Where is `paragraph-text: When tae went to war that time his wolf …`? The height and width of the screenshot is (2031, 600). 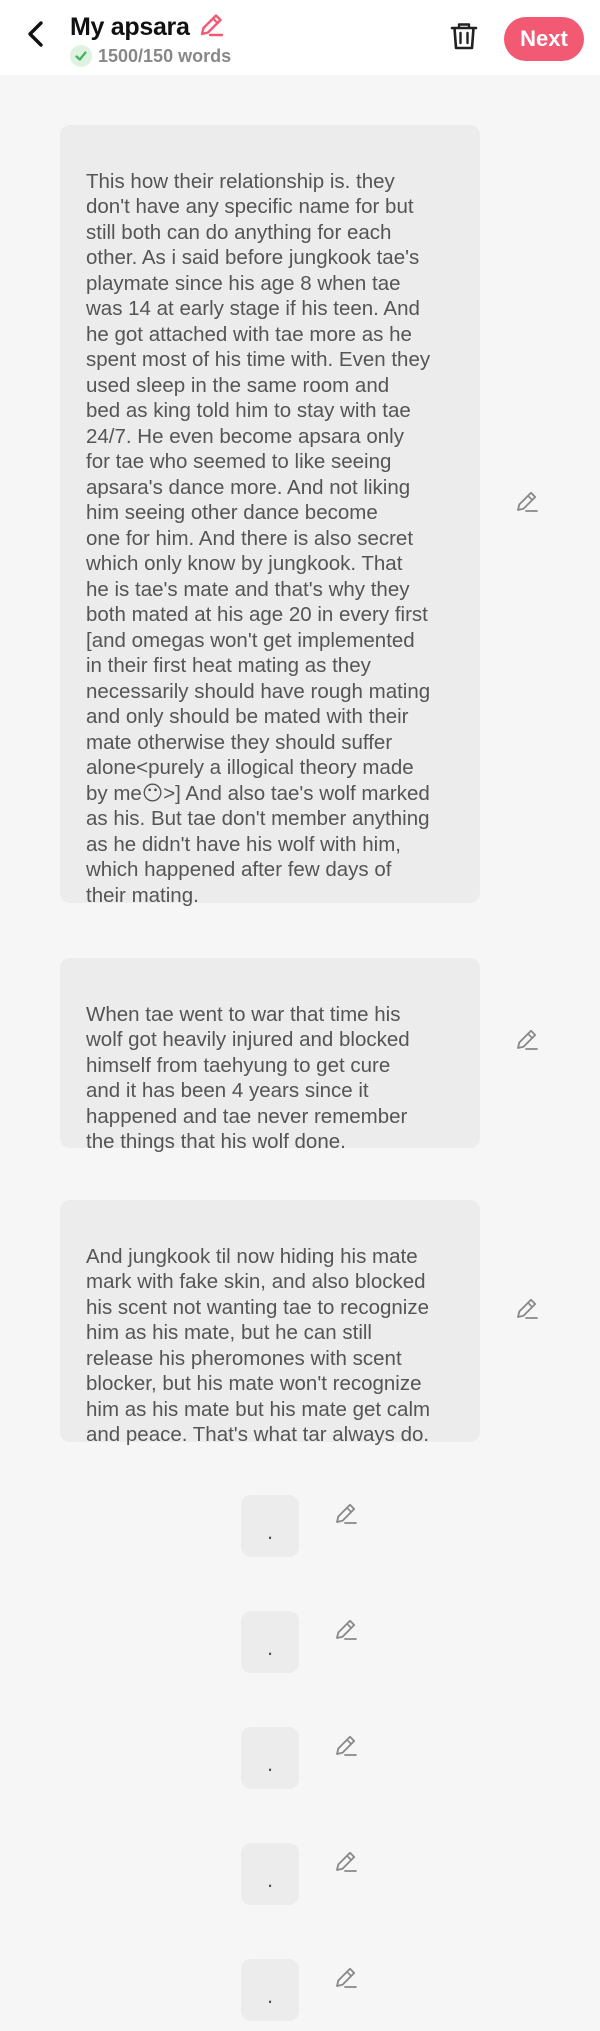 paragraph-text: When tae went to war that time his wolf … is located at coordinates (248, 1078).